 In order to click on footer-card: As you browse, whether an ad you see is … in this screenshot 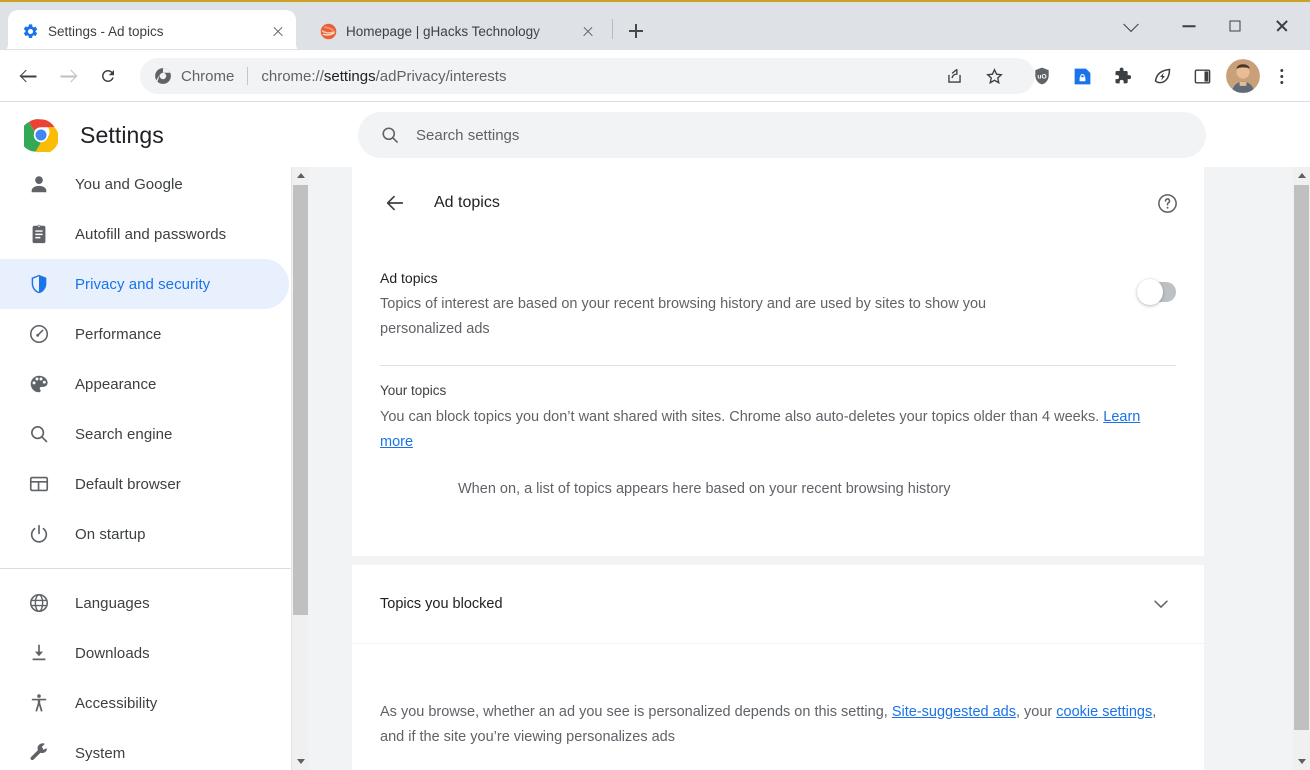, I will do `click(778, 707)`.